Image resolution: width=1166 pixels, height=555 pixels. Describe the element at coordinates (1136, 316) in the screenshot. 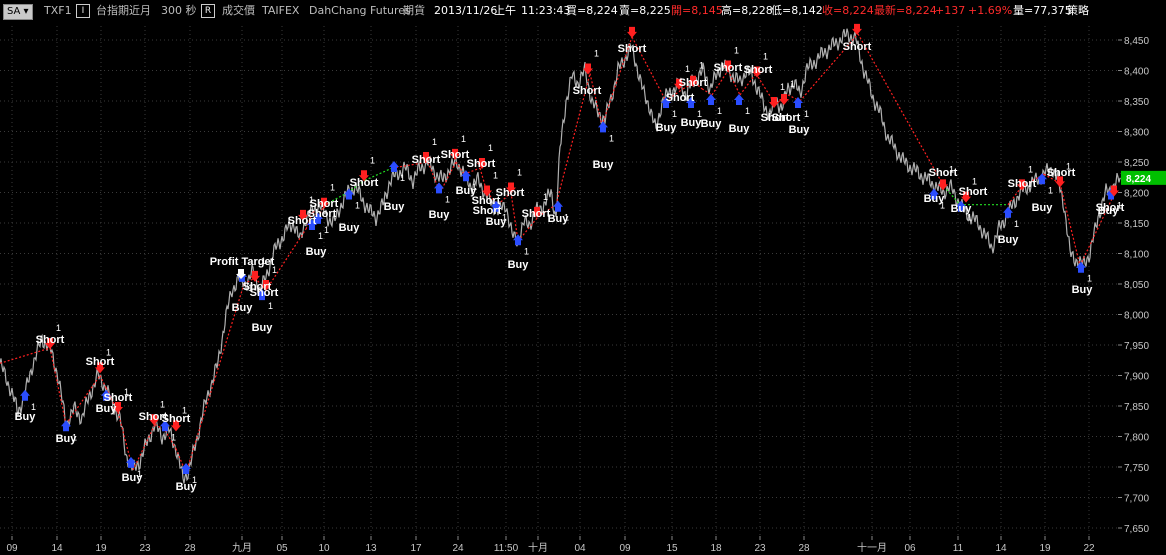

I see `y-tick-label: 8,000` at that location.